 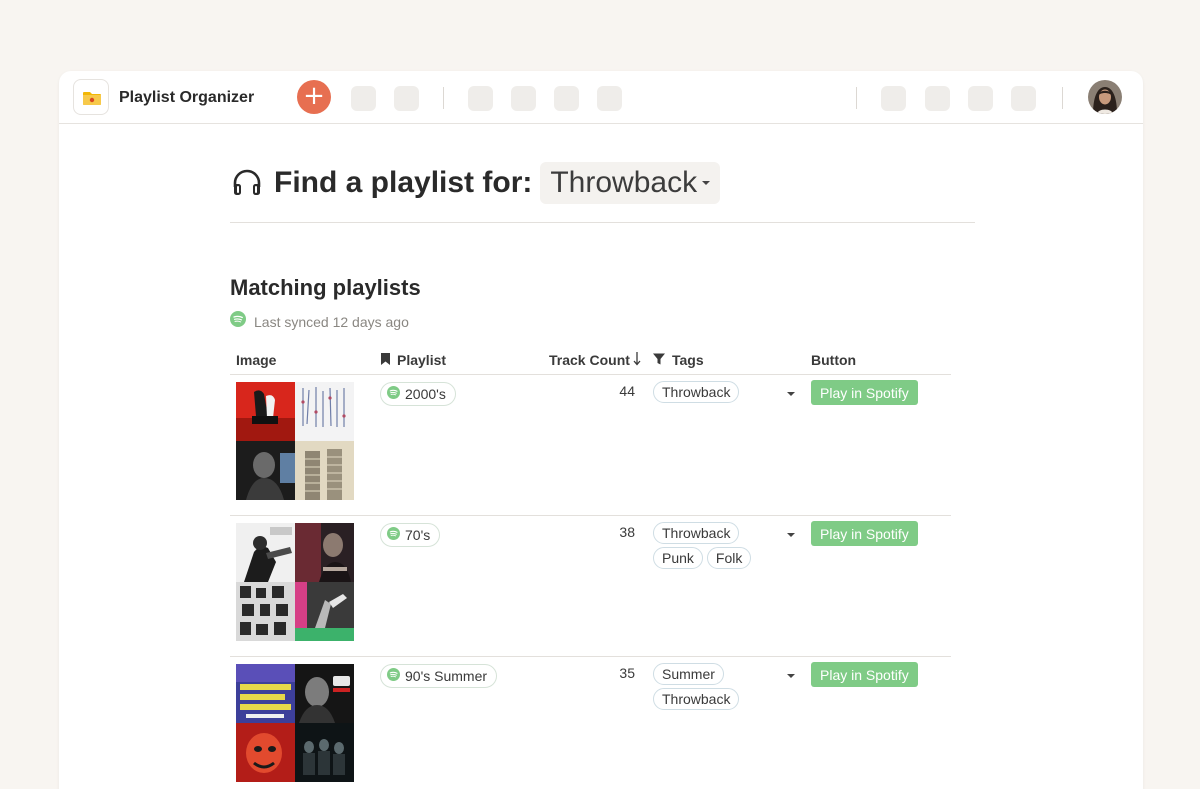 I want to click on add-button: +, so click(x=314, y=97).